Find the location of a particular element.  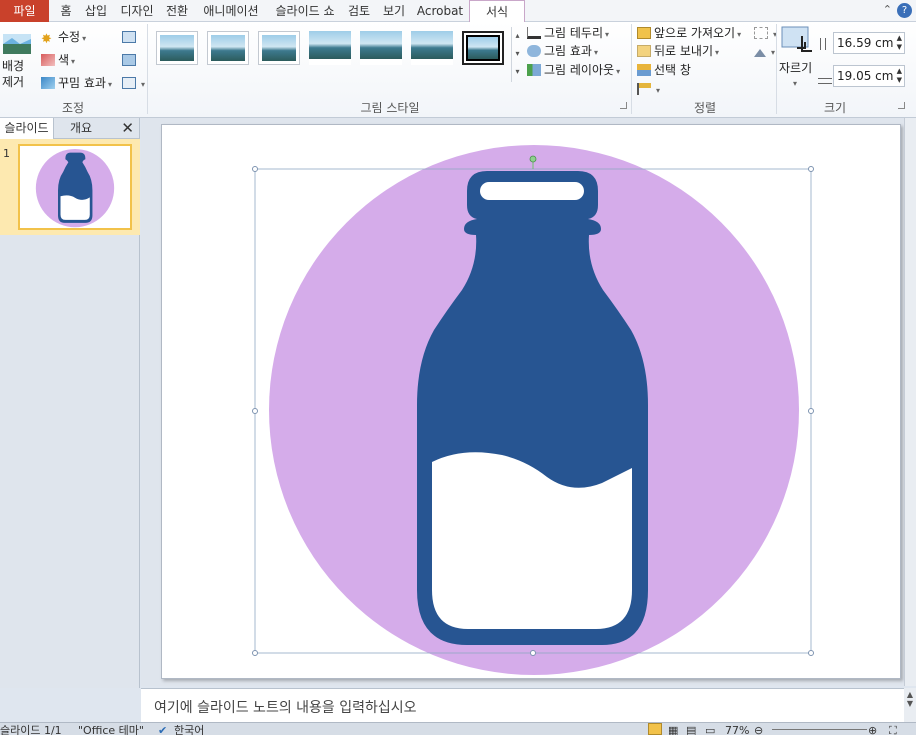

rotate-icon is located at coordinates (760, 53).